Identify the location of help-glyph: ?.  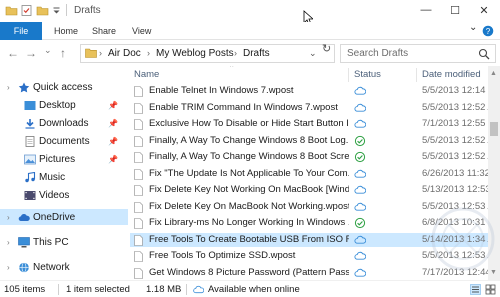
(488, 31).